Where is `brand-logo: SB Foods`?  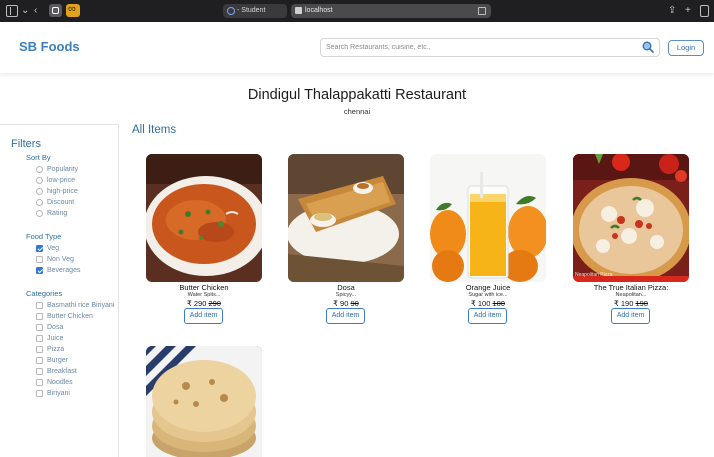
brand-logo: SB Foods is located at coordinates (49, 46).